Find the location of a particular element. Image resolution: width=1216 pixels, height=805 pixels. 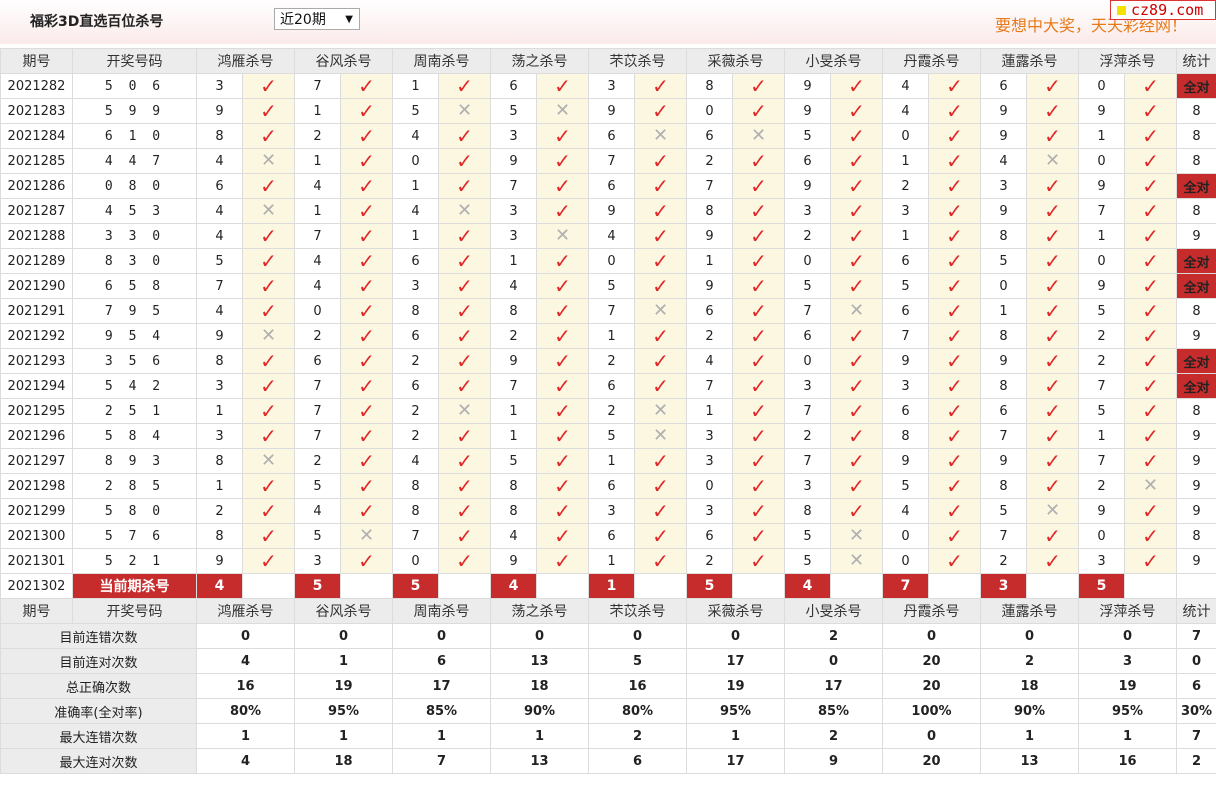

current-period-row: 2021302 当前期杀号 4 5 5 4 1 5 4 7 3 5 is located at coordinates (608, 586).